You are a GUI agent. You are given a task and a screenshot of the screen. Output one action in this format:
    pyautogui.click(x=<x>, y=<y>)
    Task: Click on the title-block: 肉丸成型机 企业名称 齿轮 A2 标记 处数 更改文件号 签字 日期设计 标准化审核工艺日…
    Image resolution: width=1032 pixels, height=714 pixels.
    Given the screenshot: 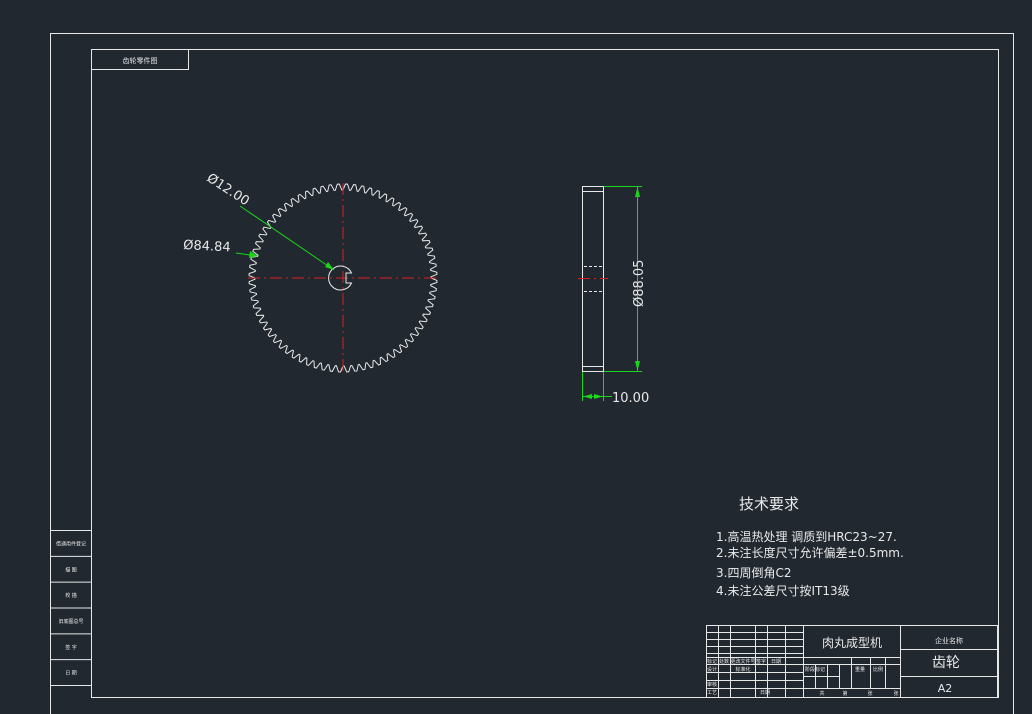 What is the action you would take?
    pyautogui.click(x=852, y=661)
    